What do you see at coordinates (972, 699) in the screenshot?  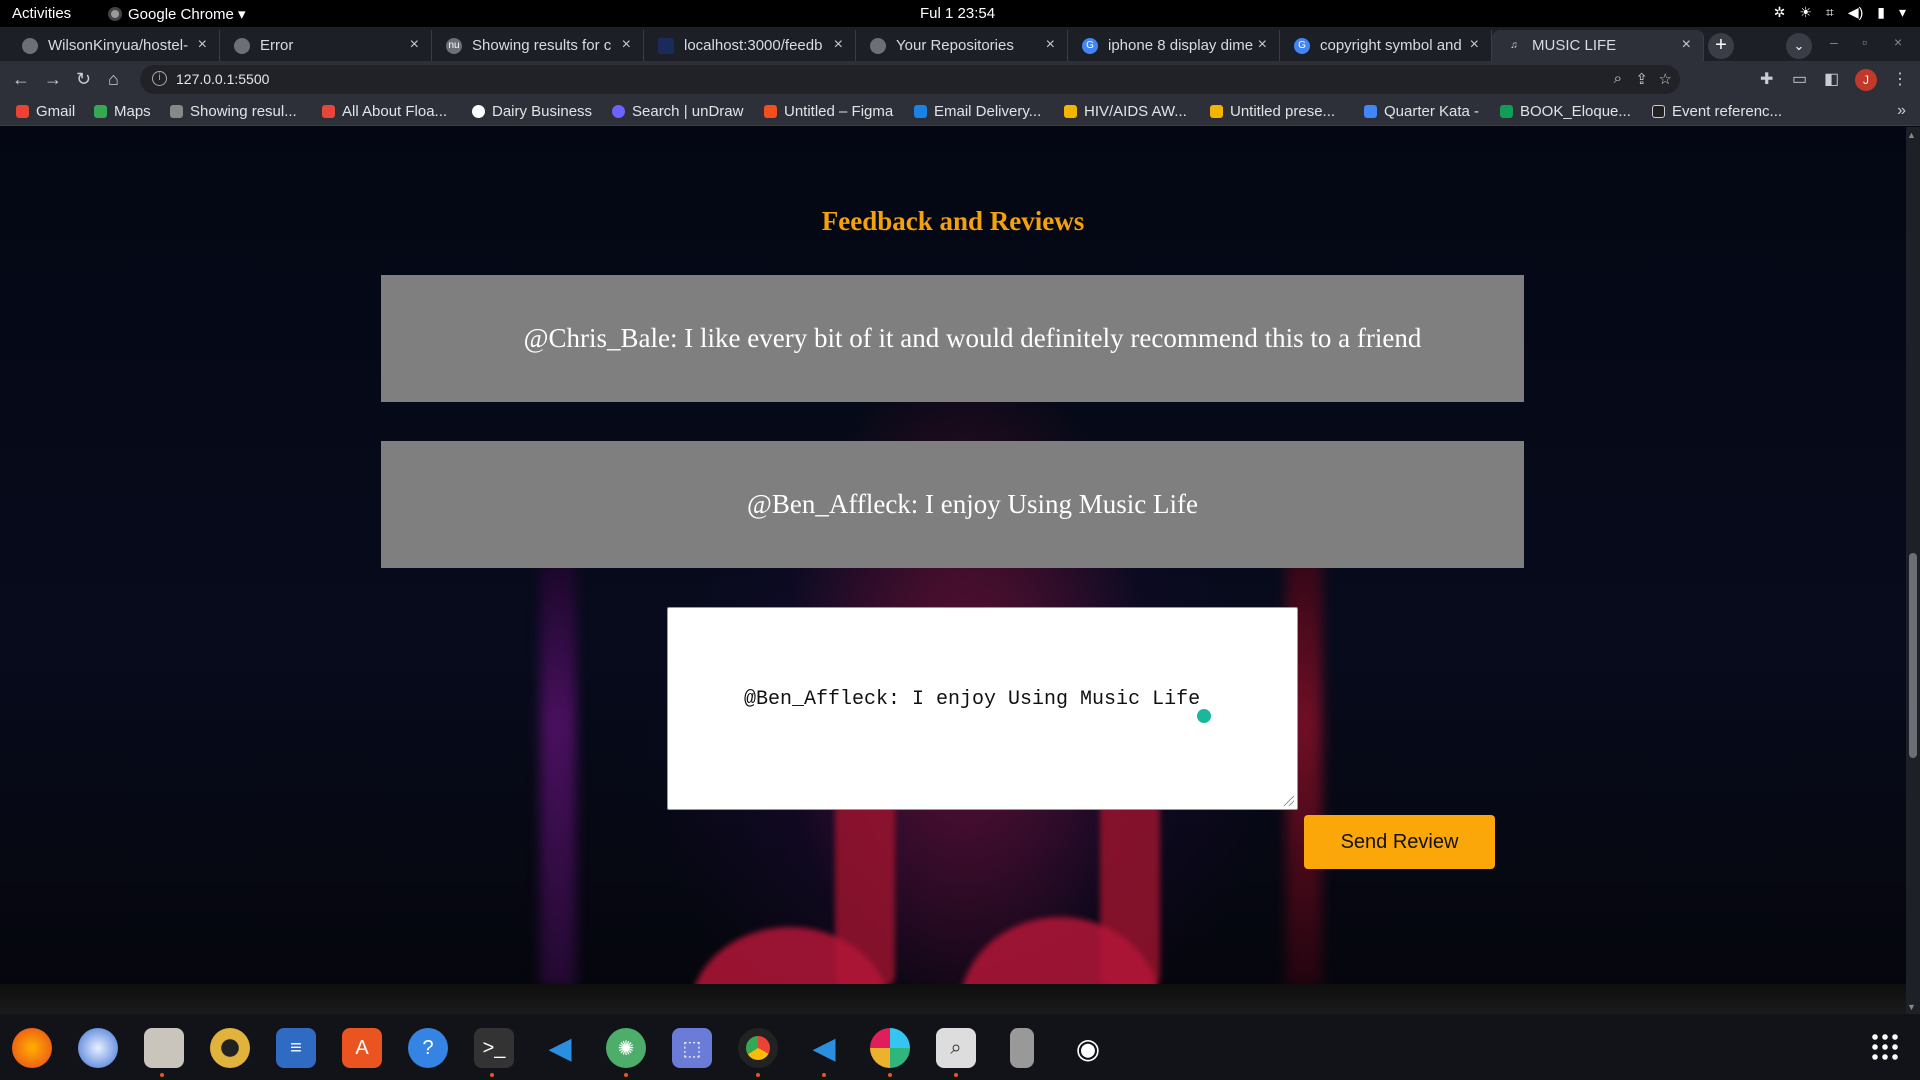 I see `textarea-value: @Ben_Affleck: I enjoy Using Music Life` at bounding box center [972, 699].